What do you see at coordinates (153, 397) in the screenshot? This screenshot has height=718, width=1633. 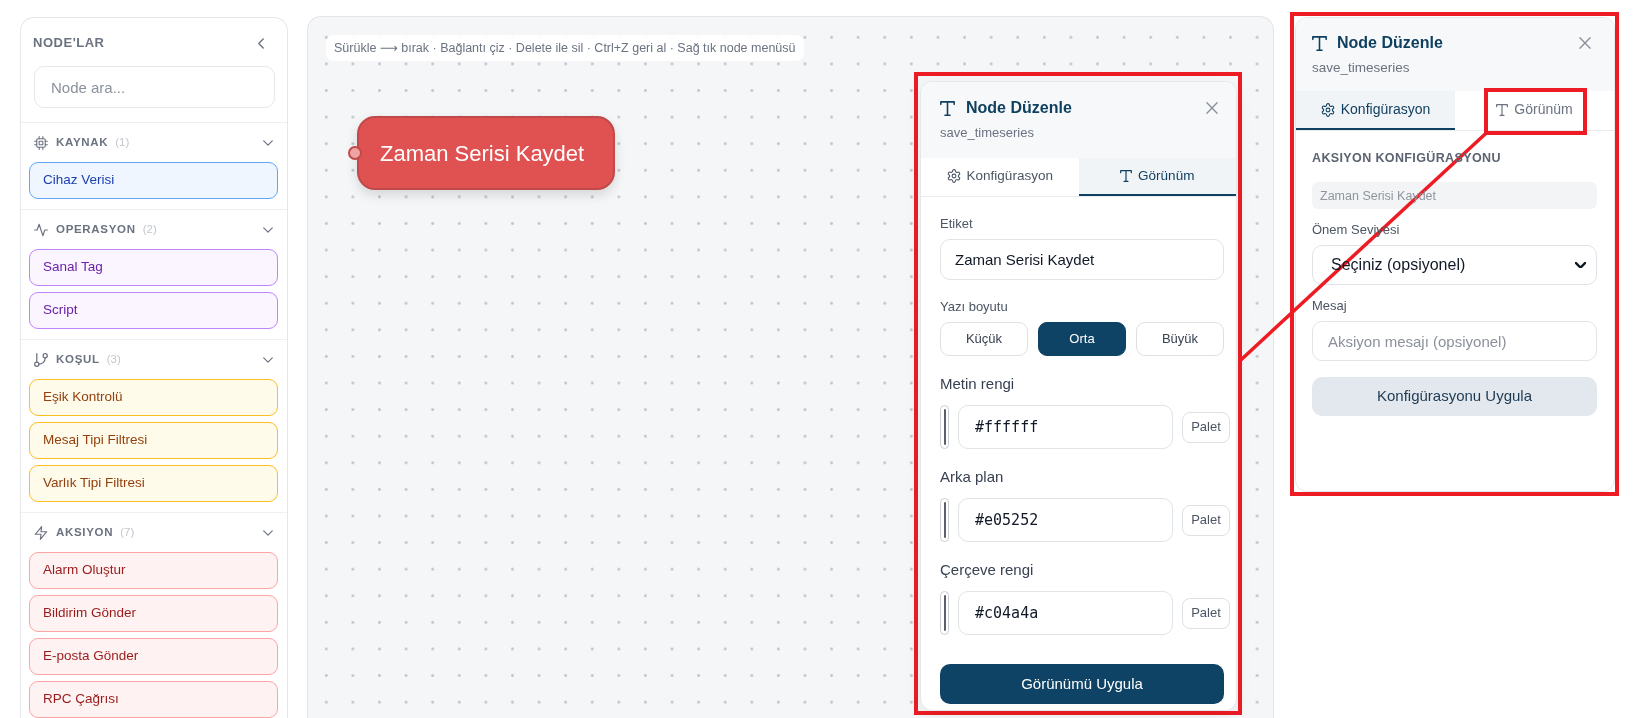 I see `palette-item: Eşik Kontrolü` at bounding box center [153, 397].